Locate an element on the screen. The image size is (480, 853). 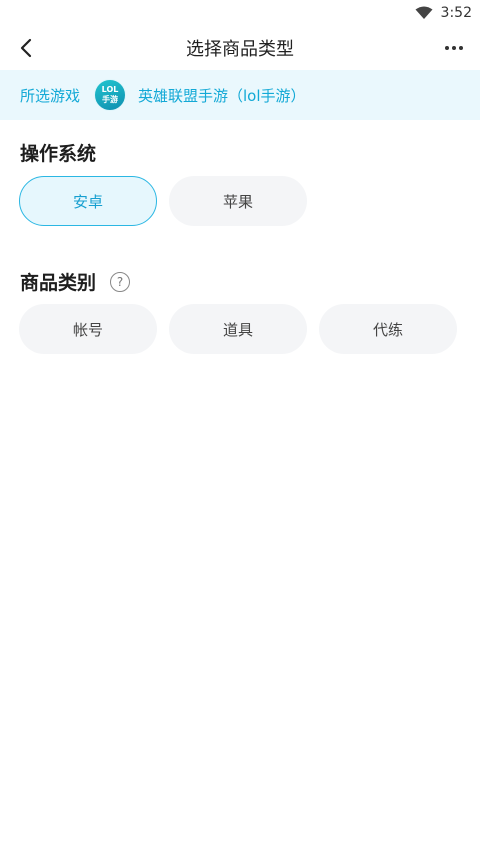
wifi-icon is located at coordinates (424, 13).